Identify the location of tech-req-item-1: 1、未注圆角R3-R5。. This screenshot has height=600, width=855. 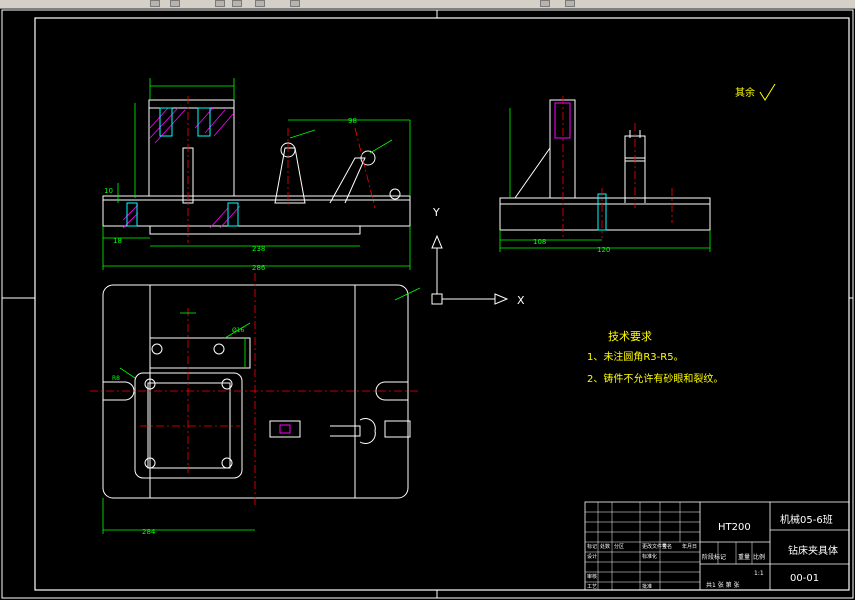
(635, 356).